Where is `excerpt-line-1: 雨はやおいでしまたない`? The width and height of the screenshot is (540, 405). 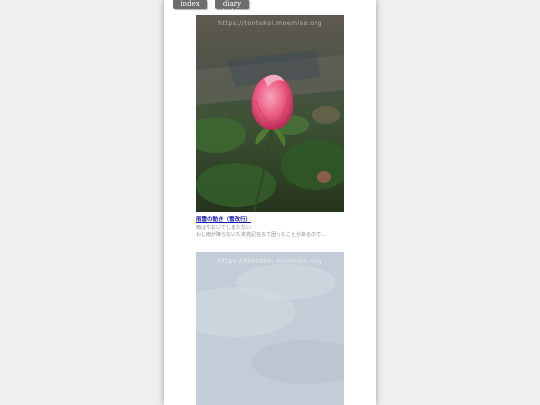
excerpt-line-1: 雨はやおいでしまたない is located at coordinates (223, 228).